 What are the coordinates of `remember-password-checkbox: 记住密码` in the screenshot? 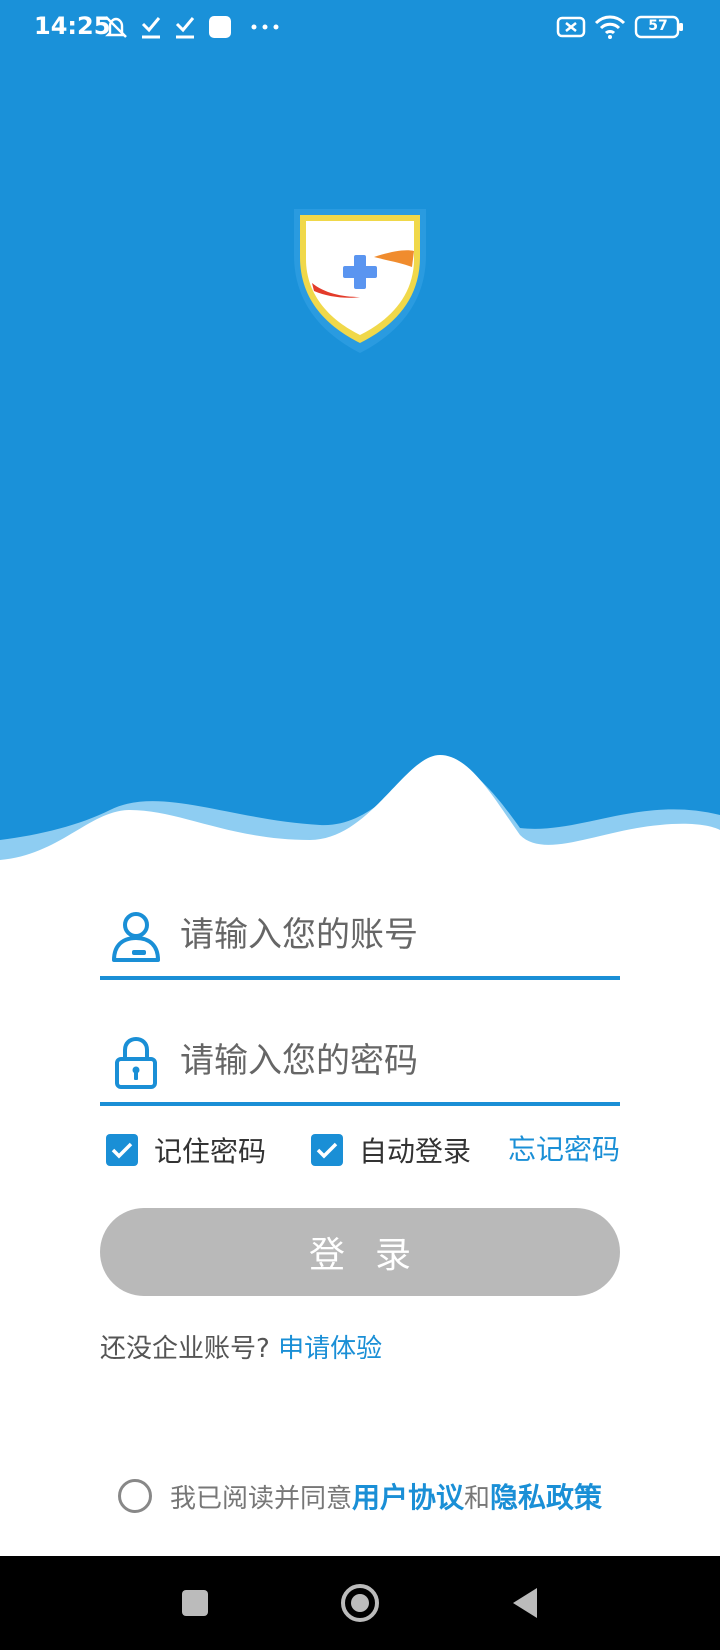 It's located at (186, 1150).